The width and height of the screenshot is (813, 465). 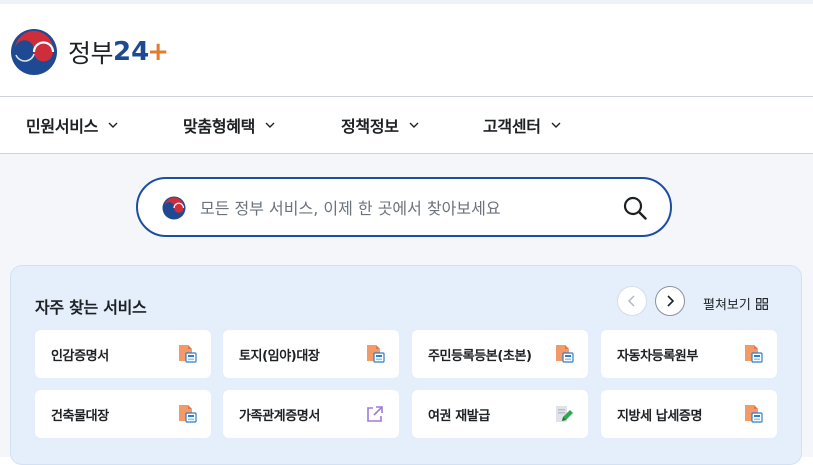 I want to click on gov24-logo: 정부 24 +, so click(x=89, y=52).